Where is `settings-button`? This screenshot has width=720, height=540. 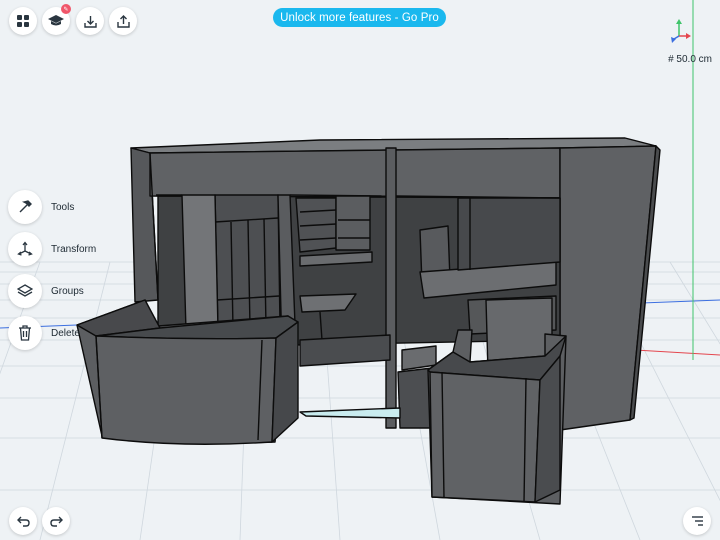
settings-button is located at coordinates (697, 521).